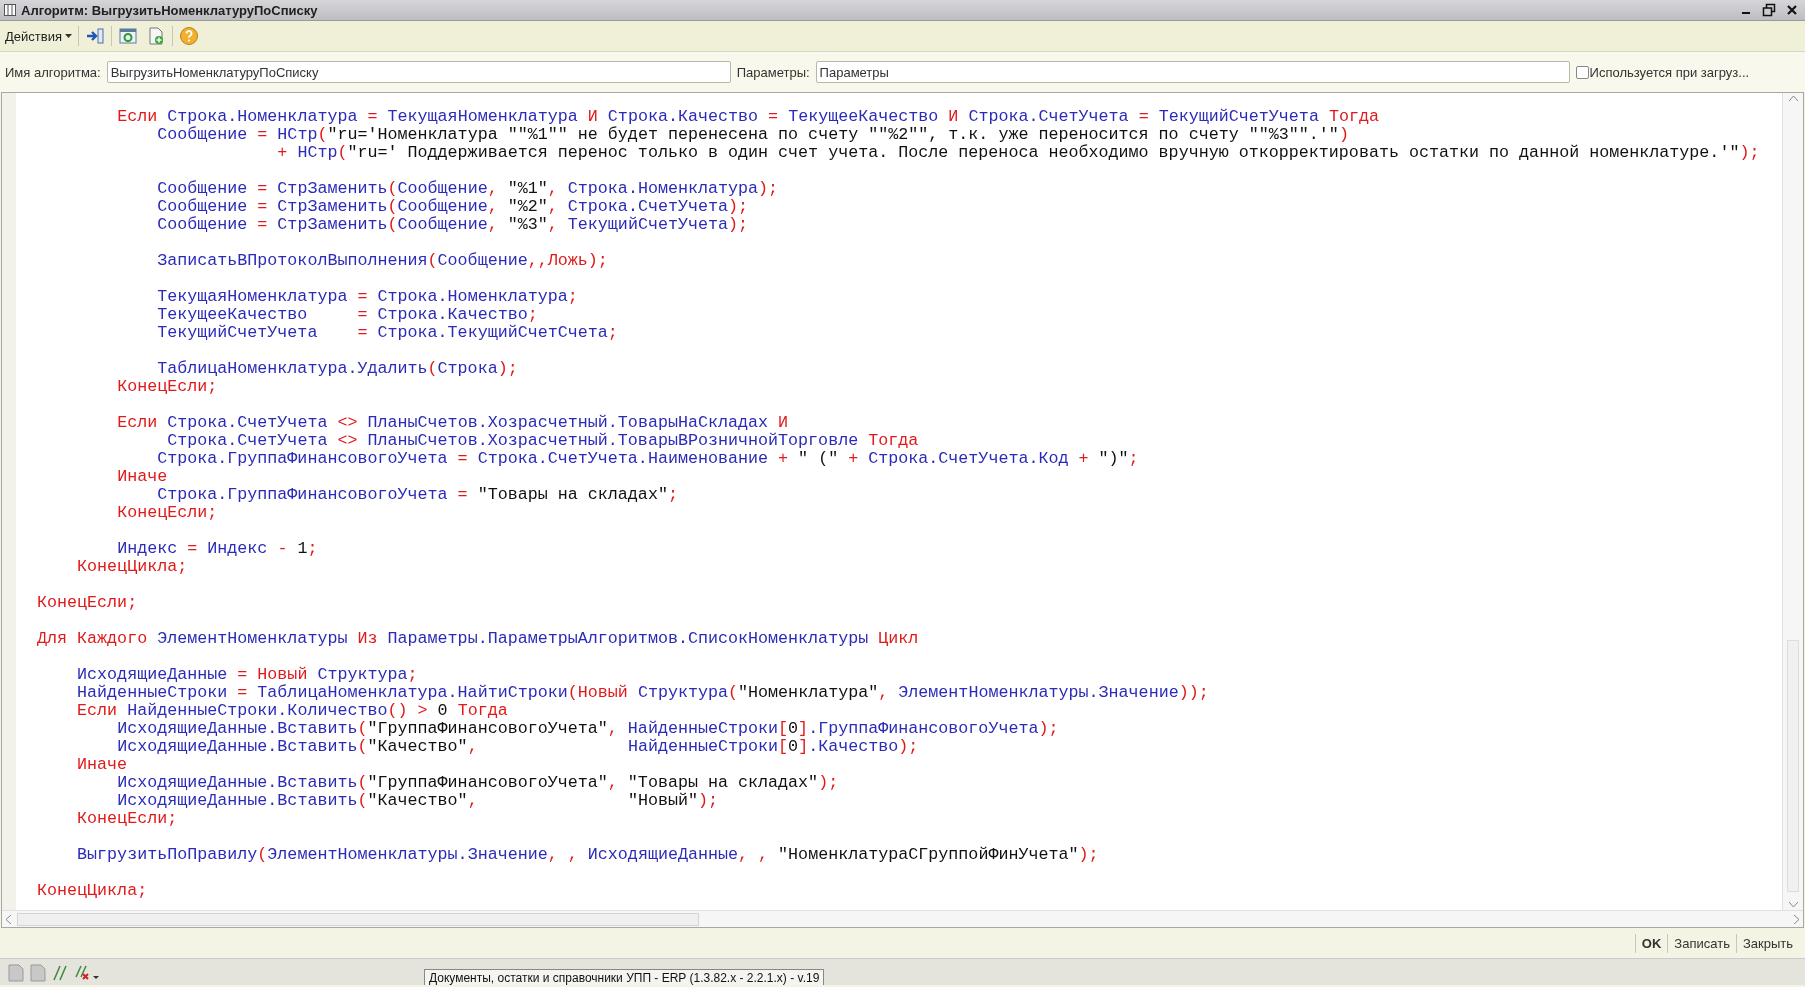 This screenshot has height=987, width=1805. Describe the element at coordinates (1767, 943) in the screenshot. I see `dialog-button: Закрыть` at that location.